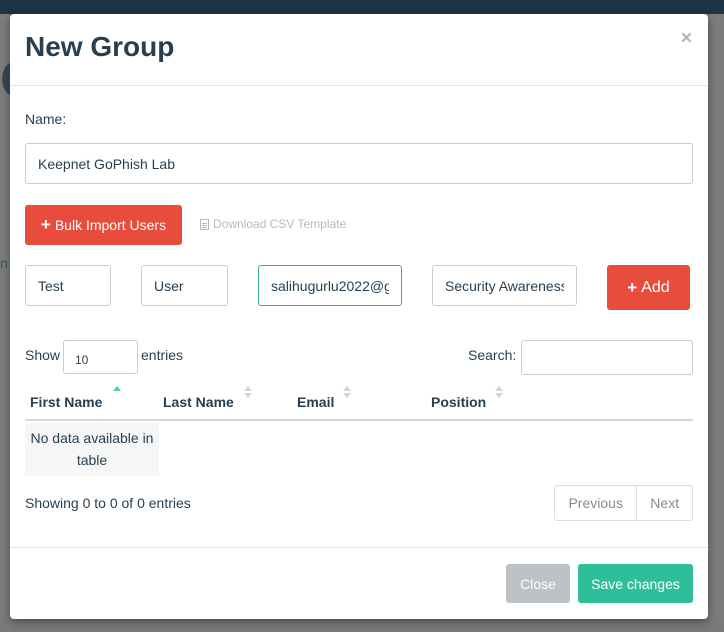  I want to click on csv-template-label: Download CSV Template, so click(280, 224).